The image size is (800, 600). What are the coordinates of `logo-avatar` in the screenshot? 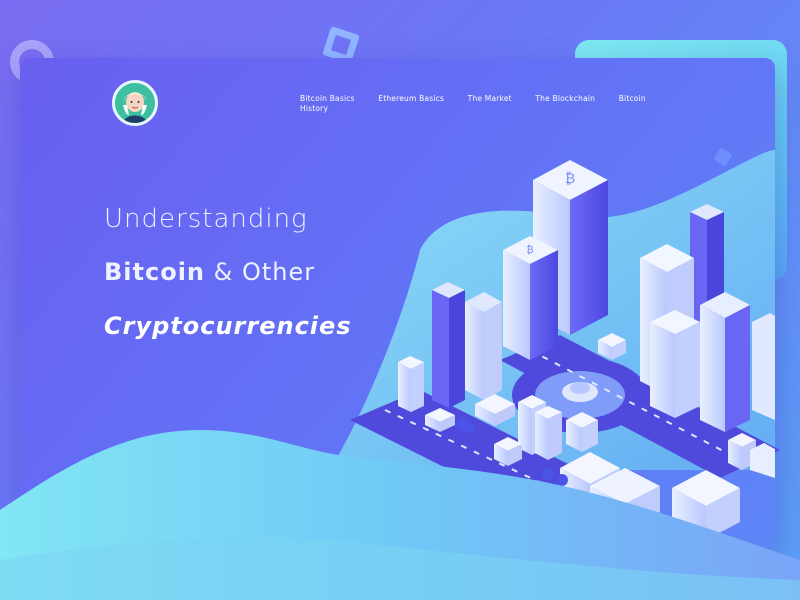 It's located at (135, 103).